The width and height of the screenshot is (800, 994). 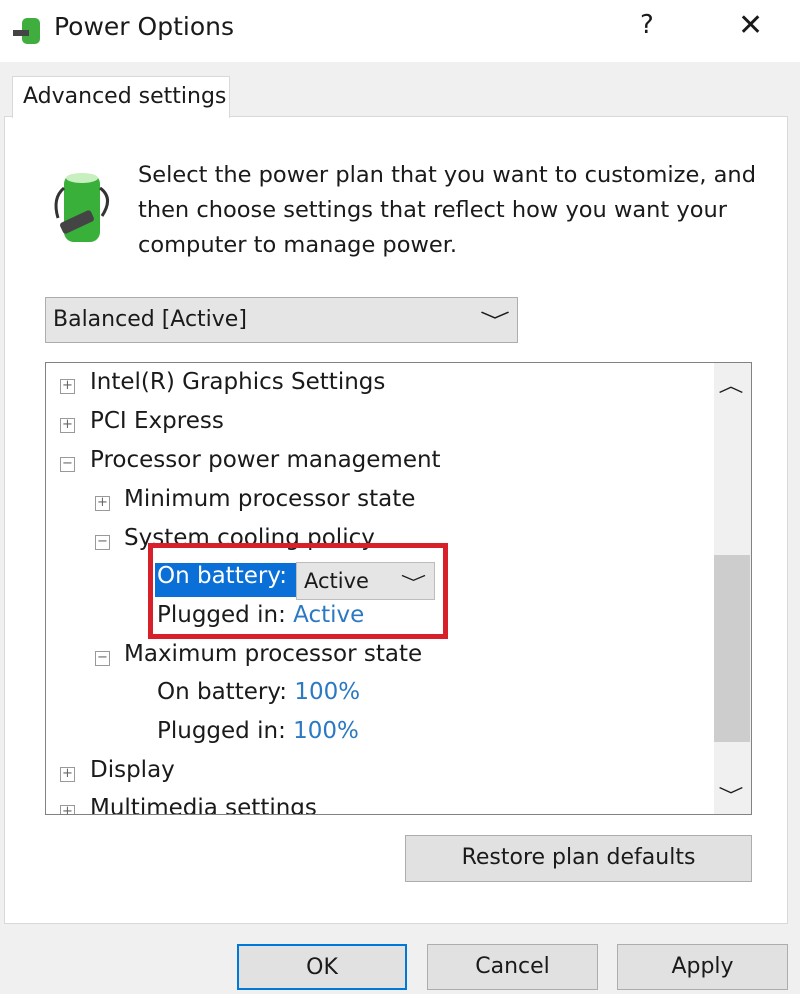 I want to click on tree-label: Display, so click(x=132, y=770).